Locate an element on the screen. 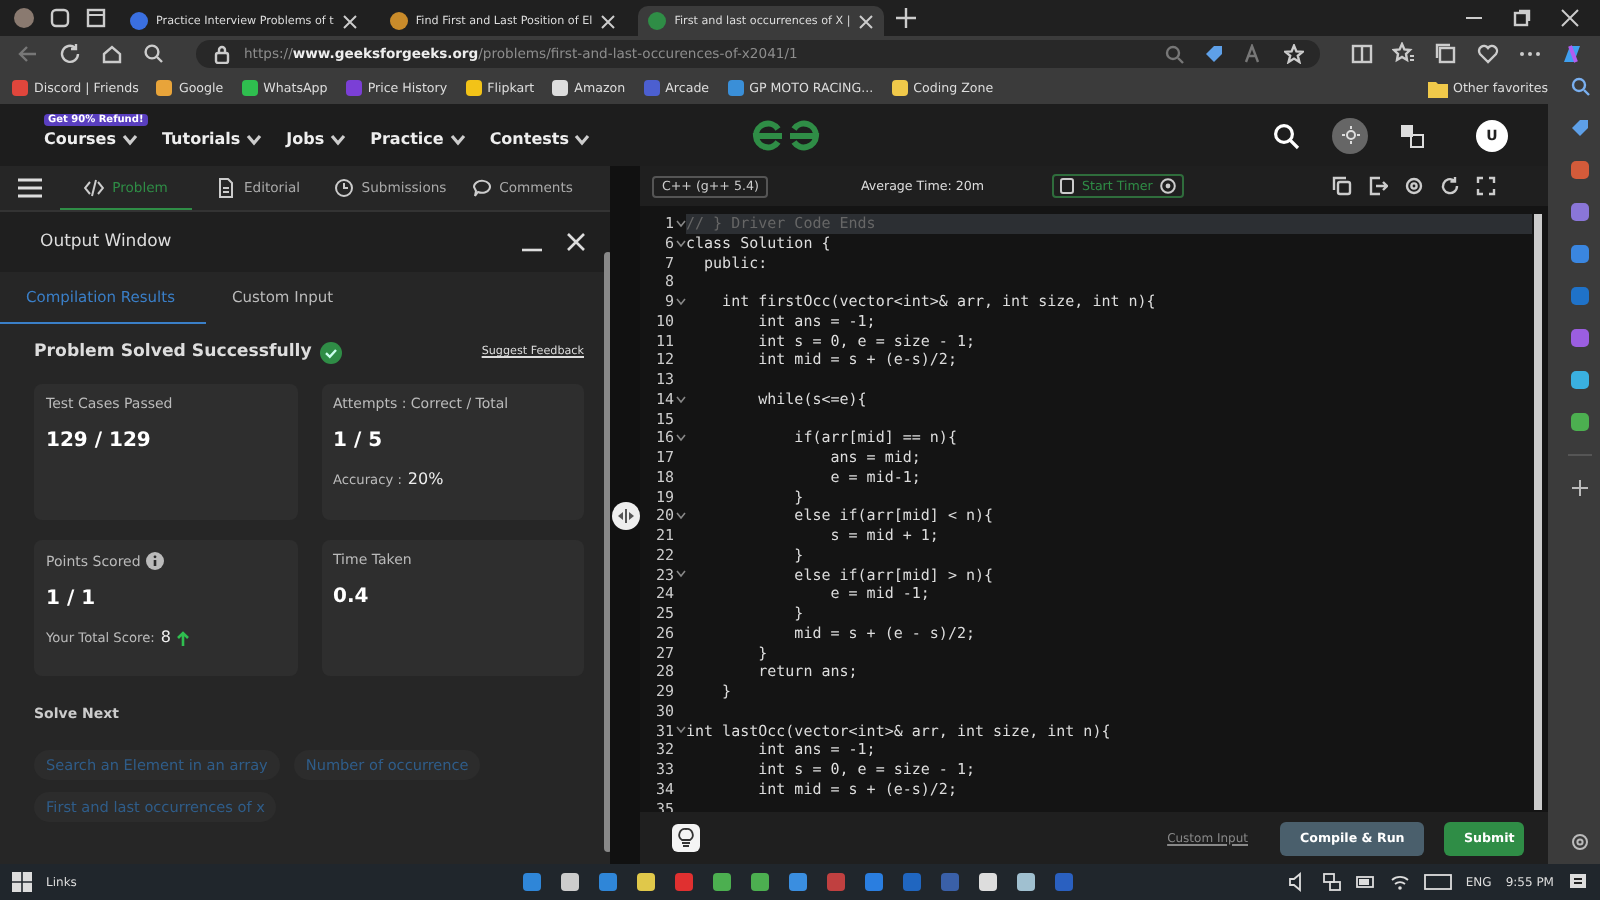 This screenshot has height=900, width=1600. clock-icon is located at coordinates (343, 187).